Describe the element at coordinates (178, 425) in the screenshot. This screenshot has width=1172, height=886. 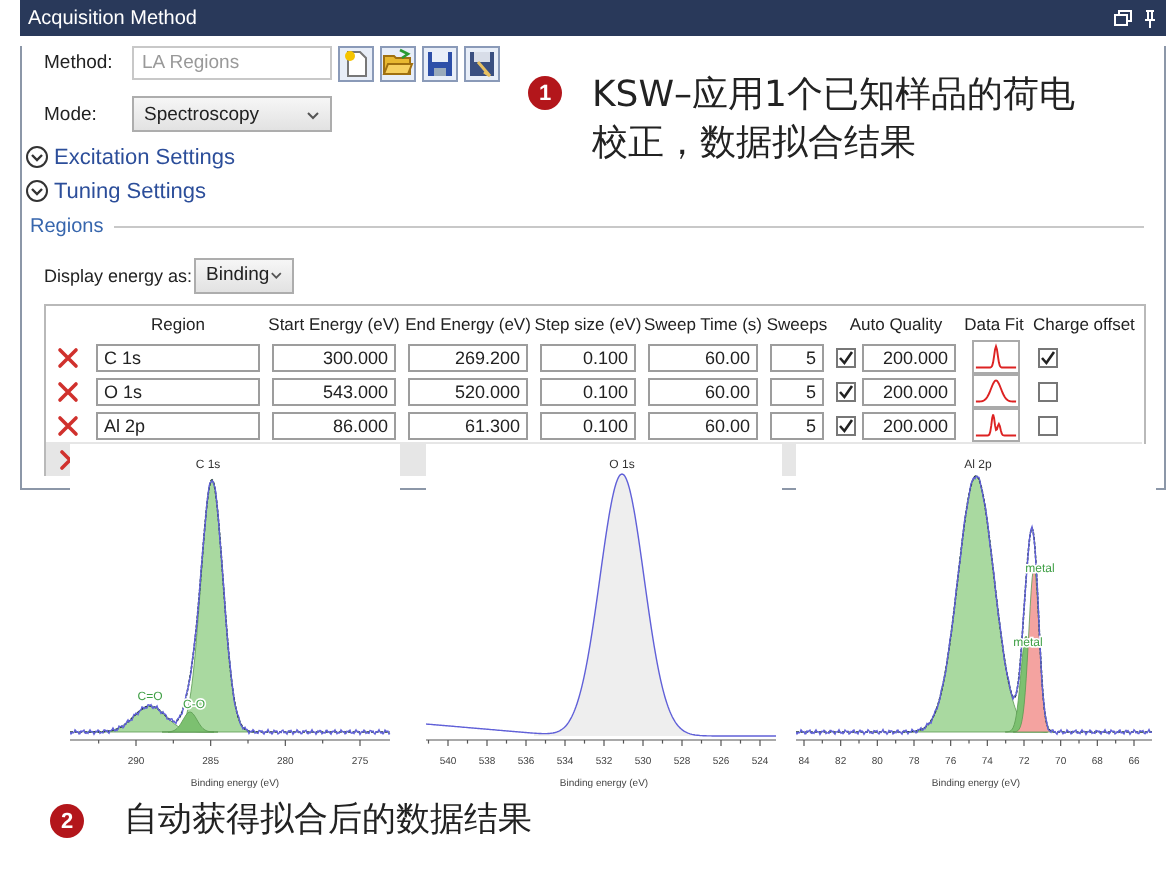
I see `input-field: Al 2p` at that location.